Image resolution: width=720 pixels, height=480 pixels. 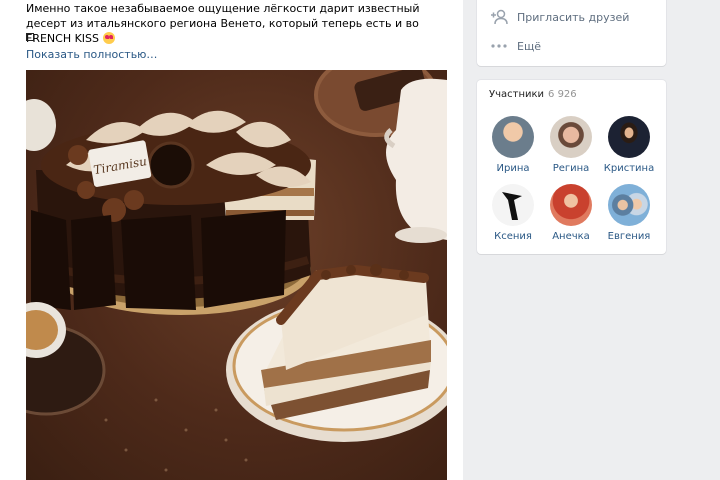 I want to click on member-item-kristina: Кристина, so click(x=629, y=145).